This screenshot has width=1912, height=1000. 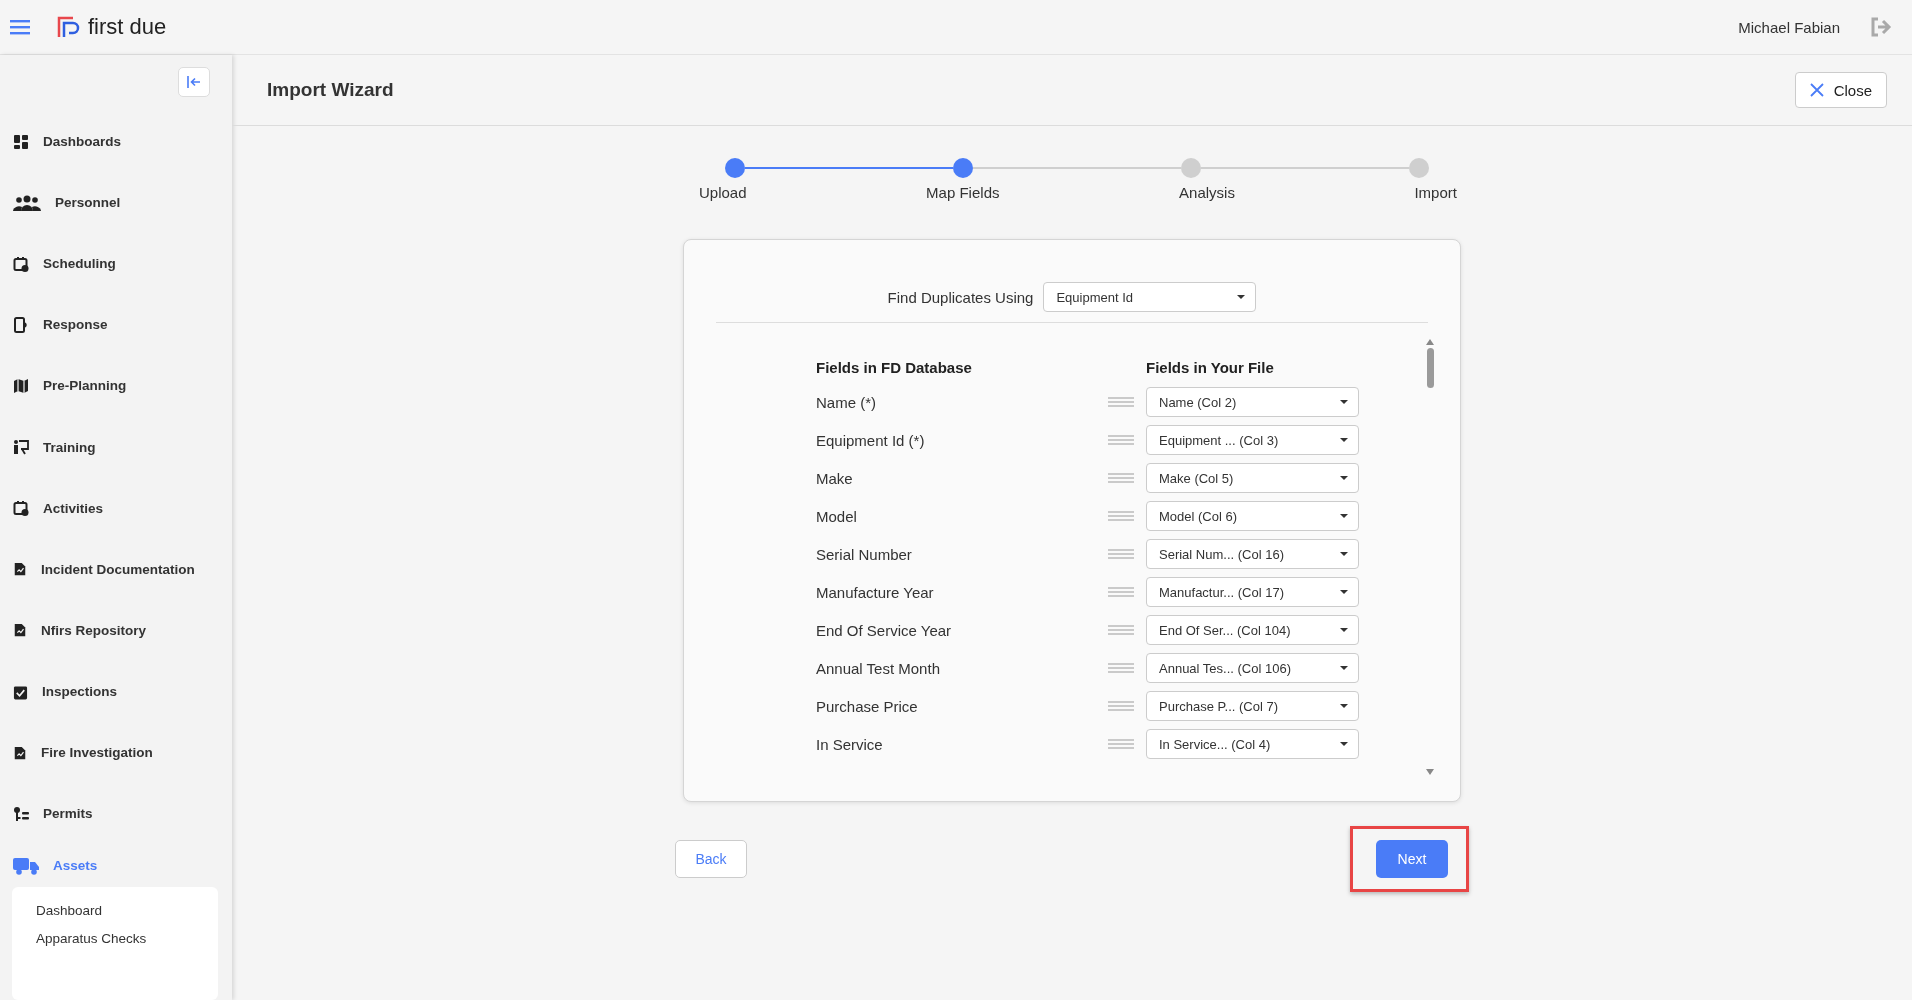 What do you see at coordinates (835, 478) in the screenshot?
I see `field-name: Make` at bounding box center [835, 478].